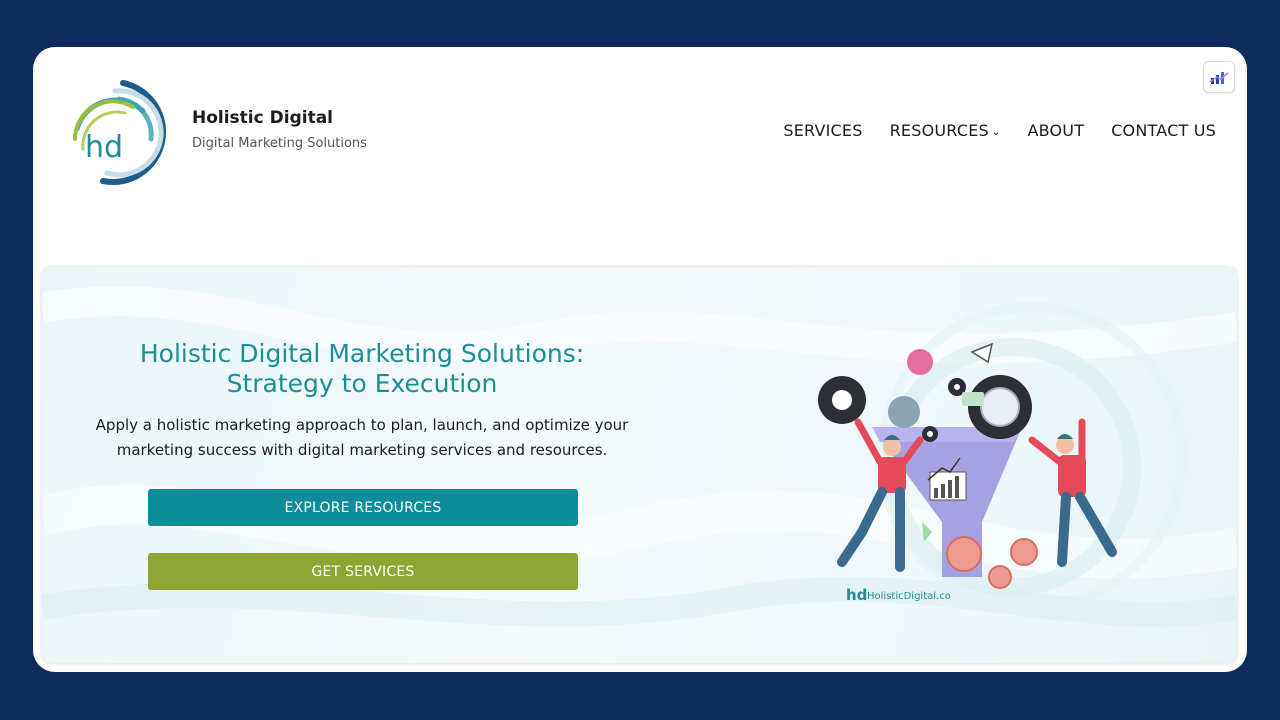  I want to click on brand-name: Holistic Digital, so click(262, 118).